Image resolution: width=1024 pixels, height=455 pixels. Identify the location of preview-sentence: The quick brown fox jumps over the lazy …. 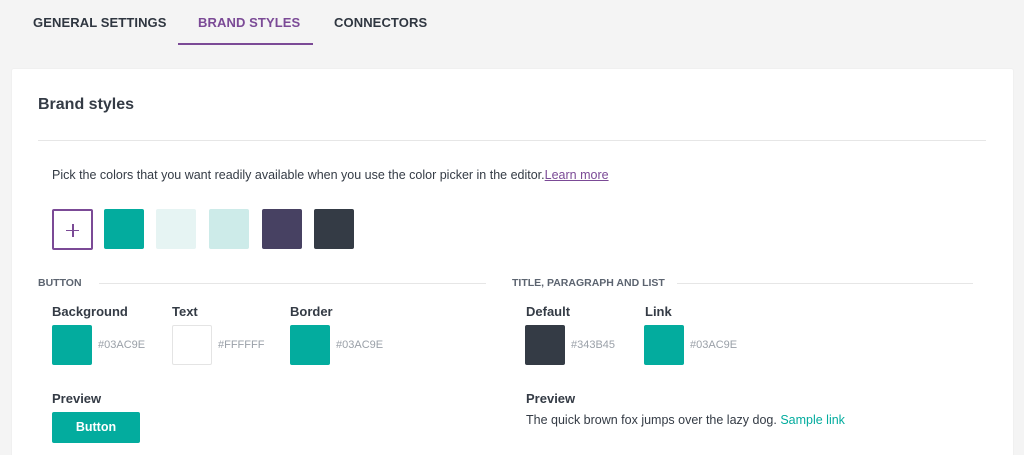
(651, 420).